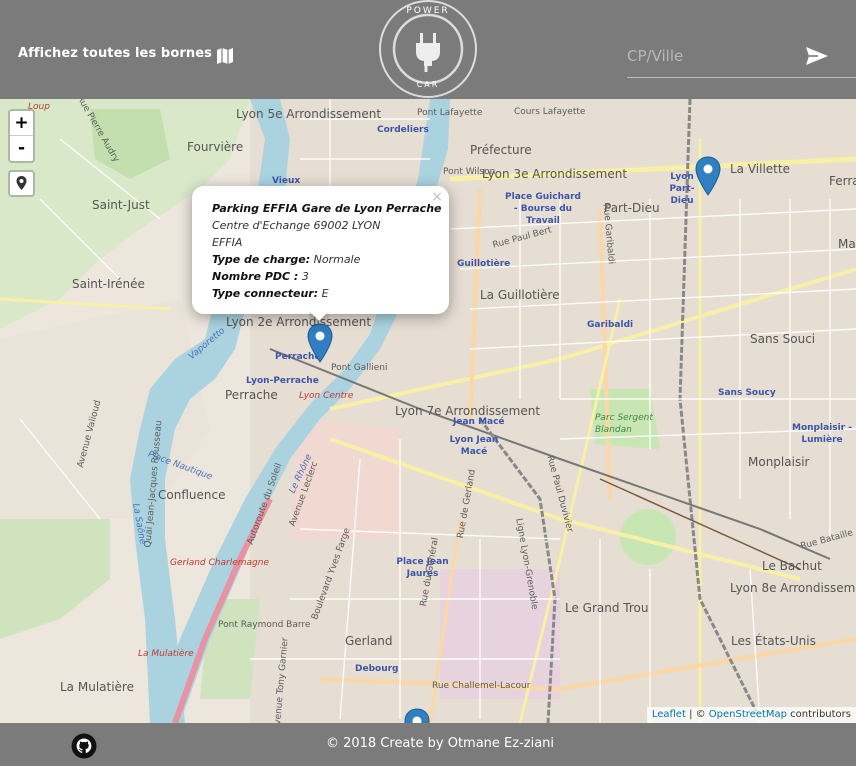 The height and width of the screenshot is (766, 856). What do you see at coordinates (479, 422) in the screenshot?
I see `label-jean-mace: Jean Macé` at bounding box center [479, 422].